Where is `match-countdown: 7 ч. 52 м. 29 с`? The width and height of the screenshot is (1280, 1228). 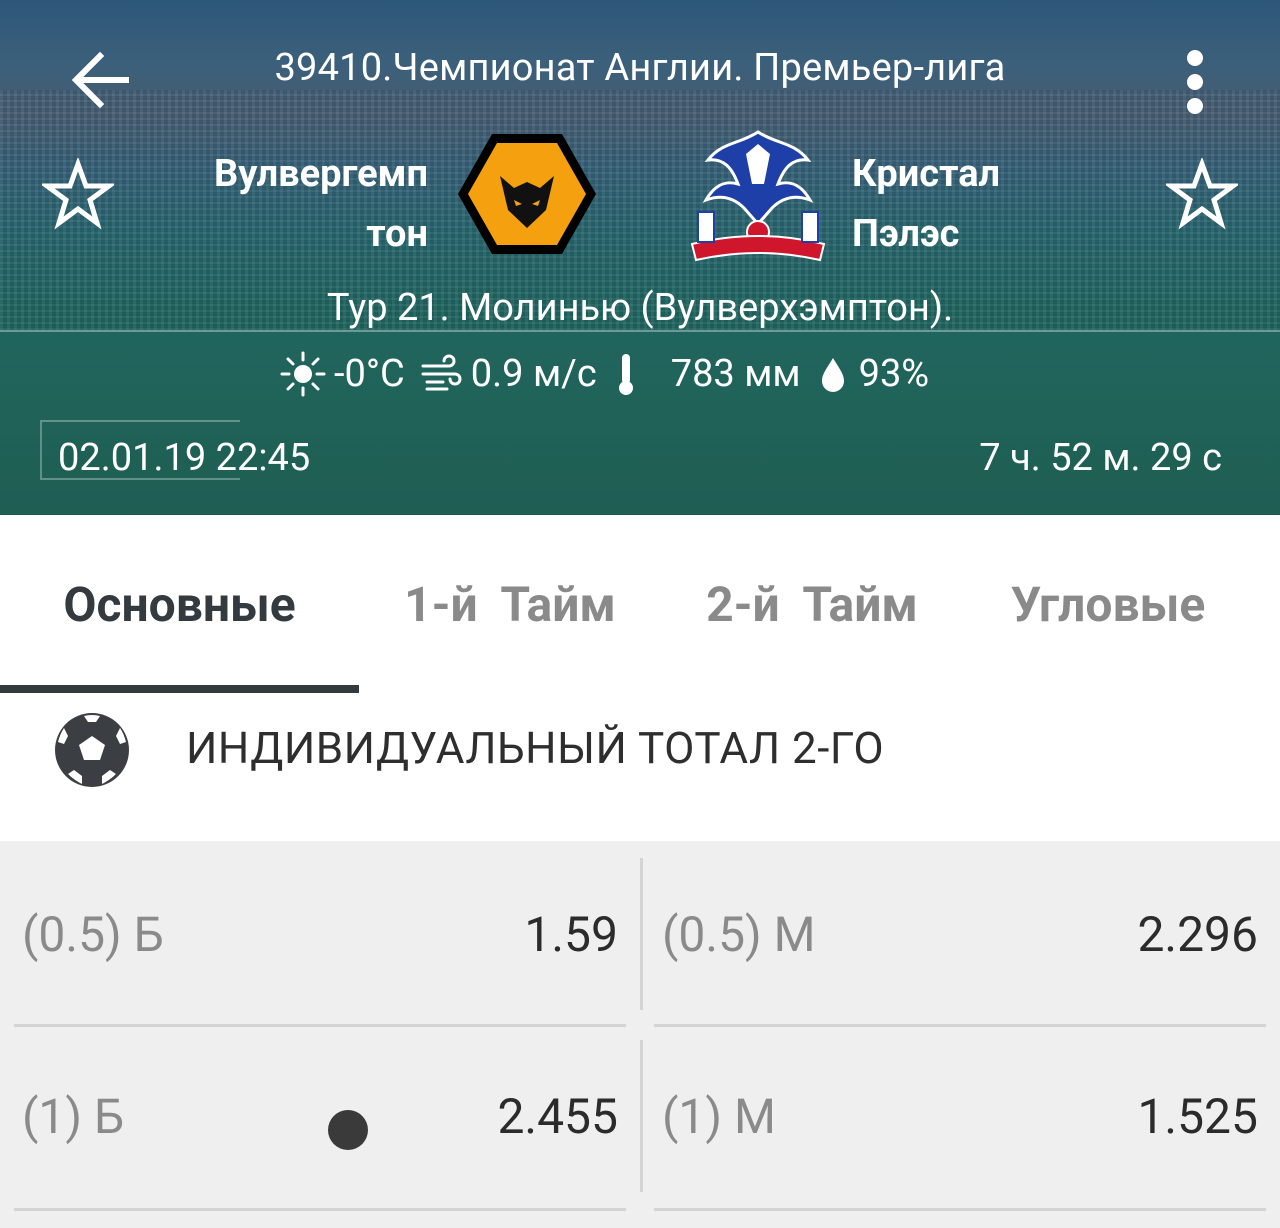
match-countdown: 7 ч. 52 м. 29 с is located at coordinates (1100, 458).